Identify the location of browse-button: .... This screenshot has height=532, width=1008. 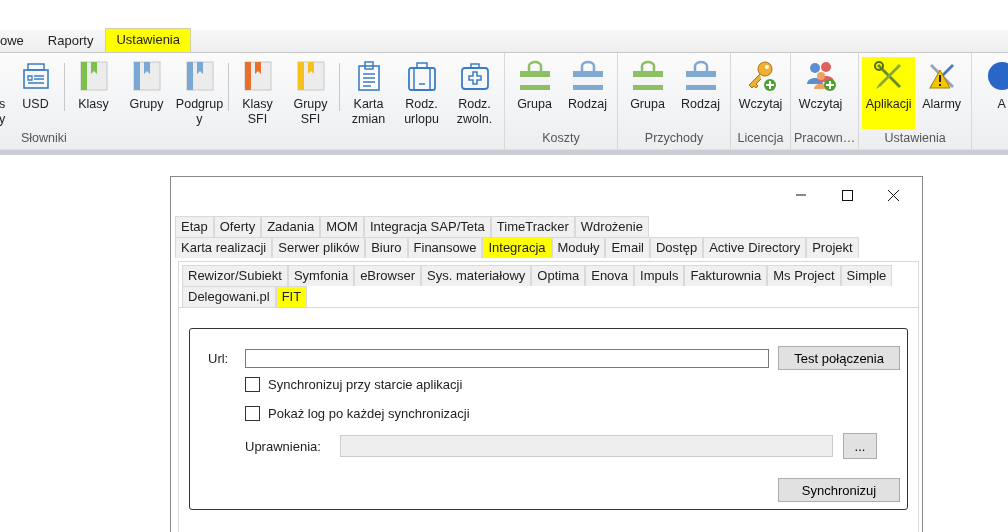
(860, 446).